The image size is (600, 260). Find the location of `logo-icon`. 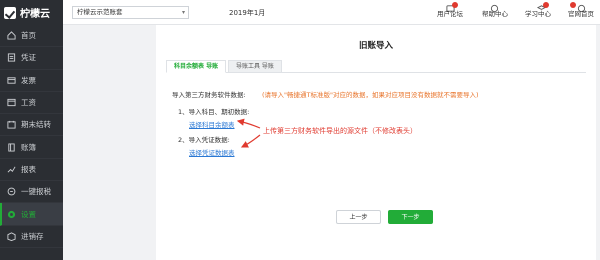

logo-icon is located at coordinates (10, 12).